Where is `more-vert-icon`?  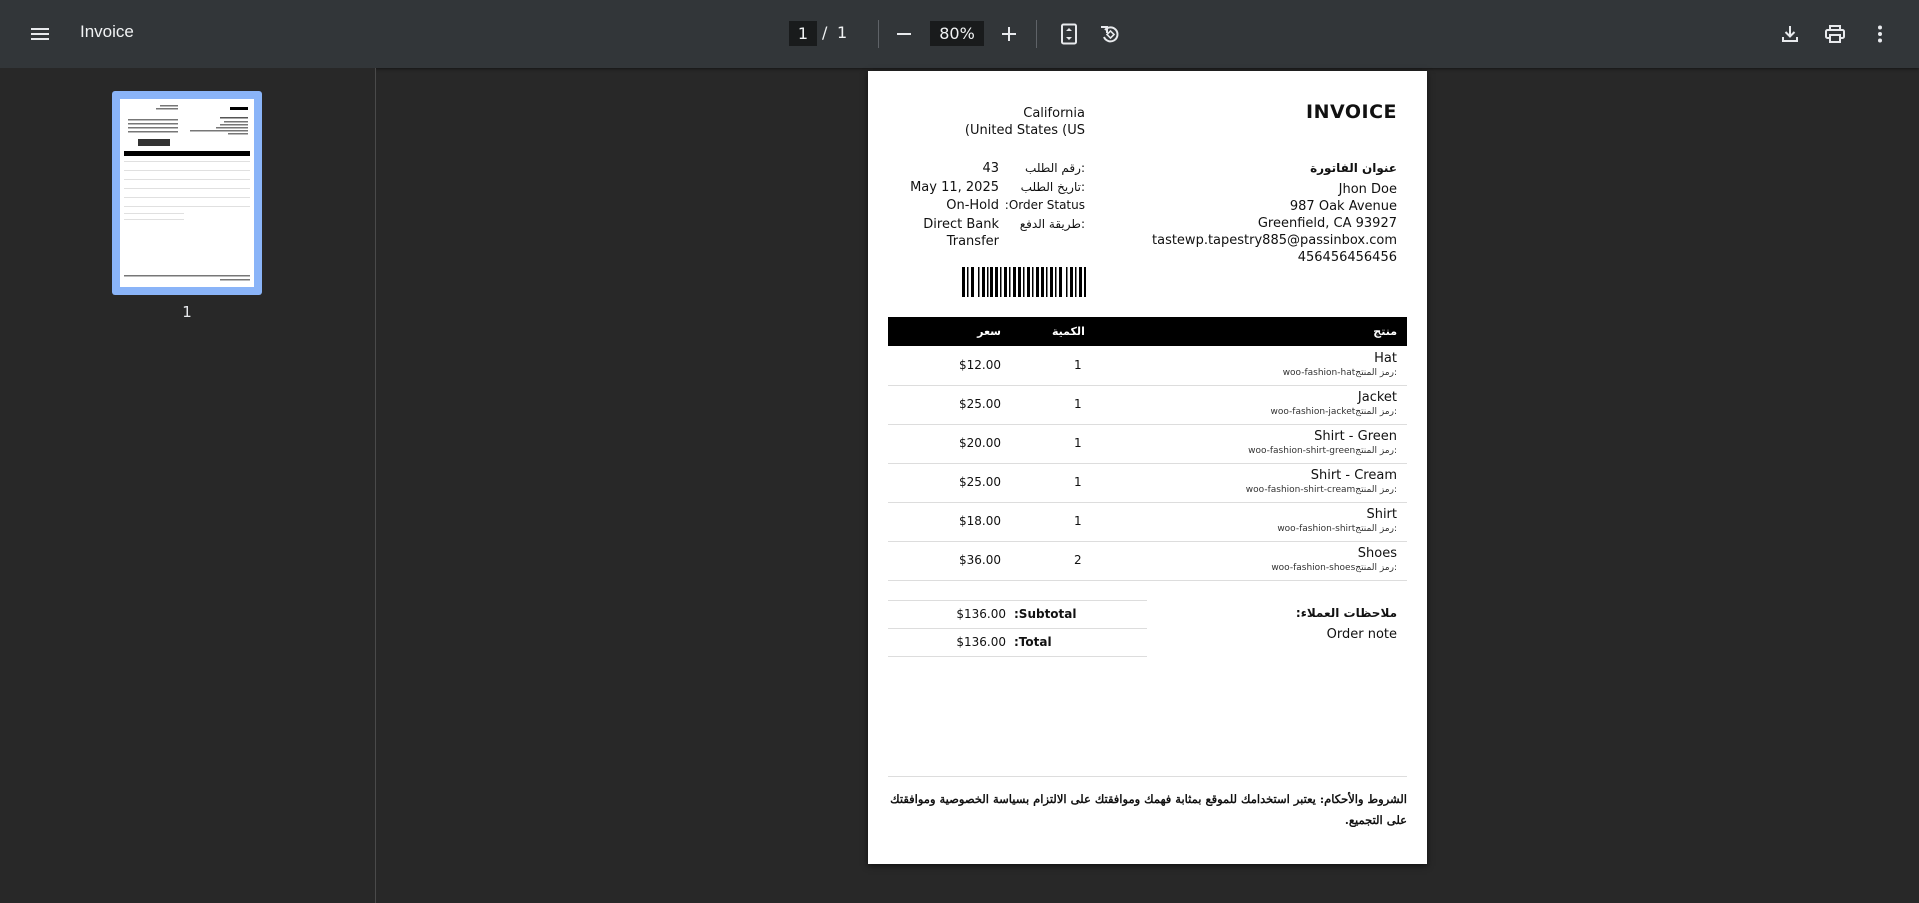
more-vert-icon is located at coordinates (1880, 34).